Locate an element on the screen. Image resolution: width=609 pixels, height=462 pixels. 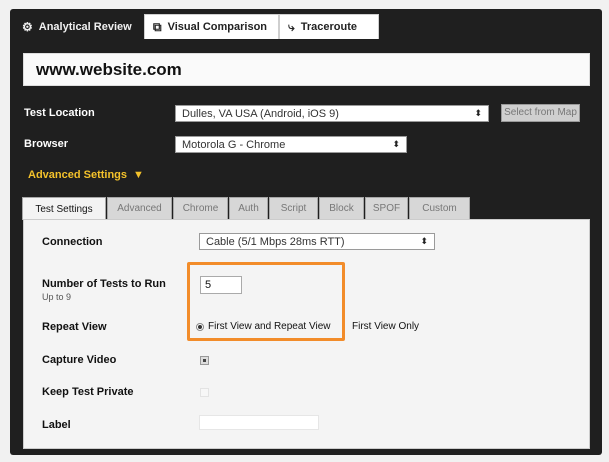
caret-down-icon: ▼ is located at coordinates (138, 175).